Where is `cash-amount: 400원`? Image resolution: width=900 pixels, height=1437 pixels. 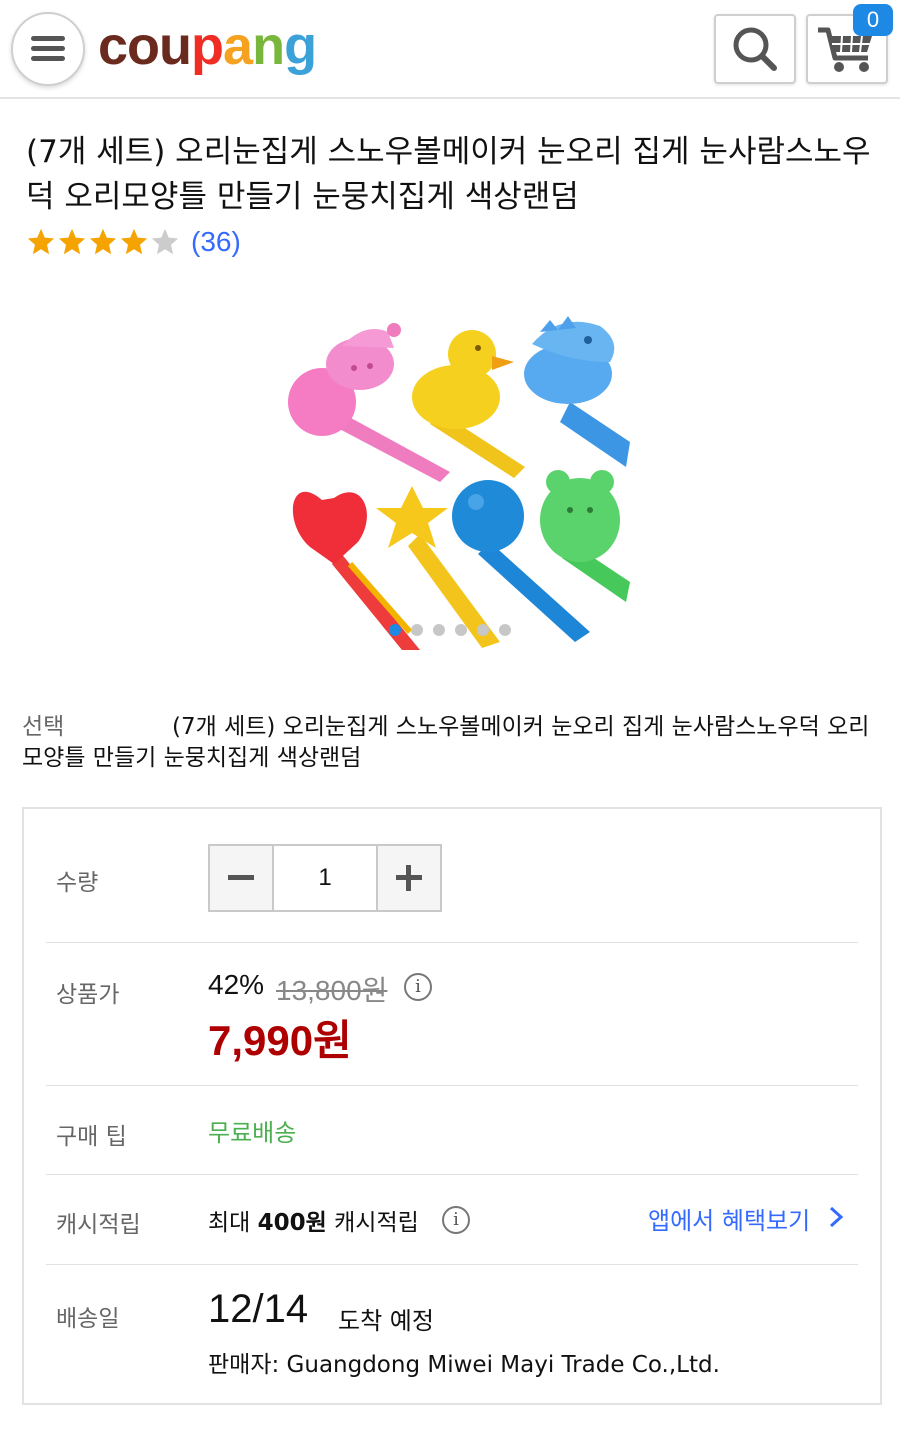 cash-amount: 400원 is located at coordinates (292, 1223).